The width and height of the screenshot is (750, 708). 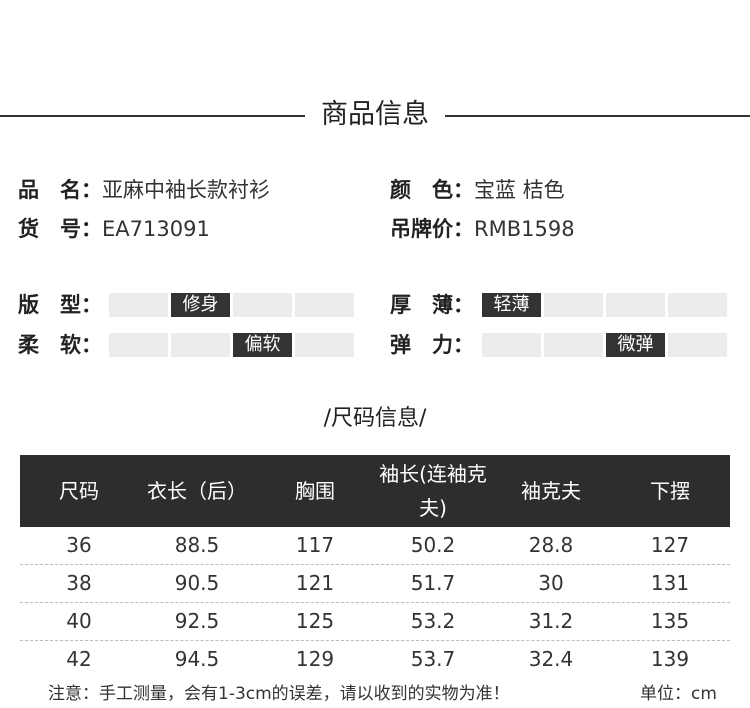 What do you see at coordinates (432, 229) in the screenshot?
I see `product-price-label: 吊牌价：` at bounding box center [432, 229].